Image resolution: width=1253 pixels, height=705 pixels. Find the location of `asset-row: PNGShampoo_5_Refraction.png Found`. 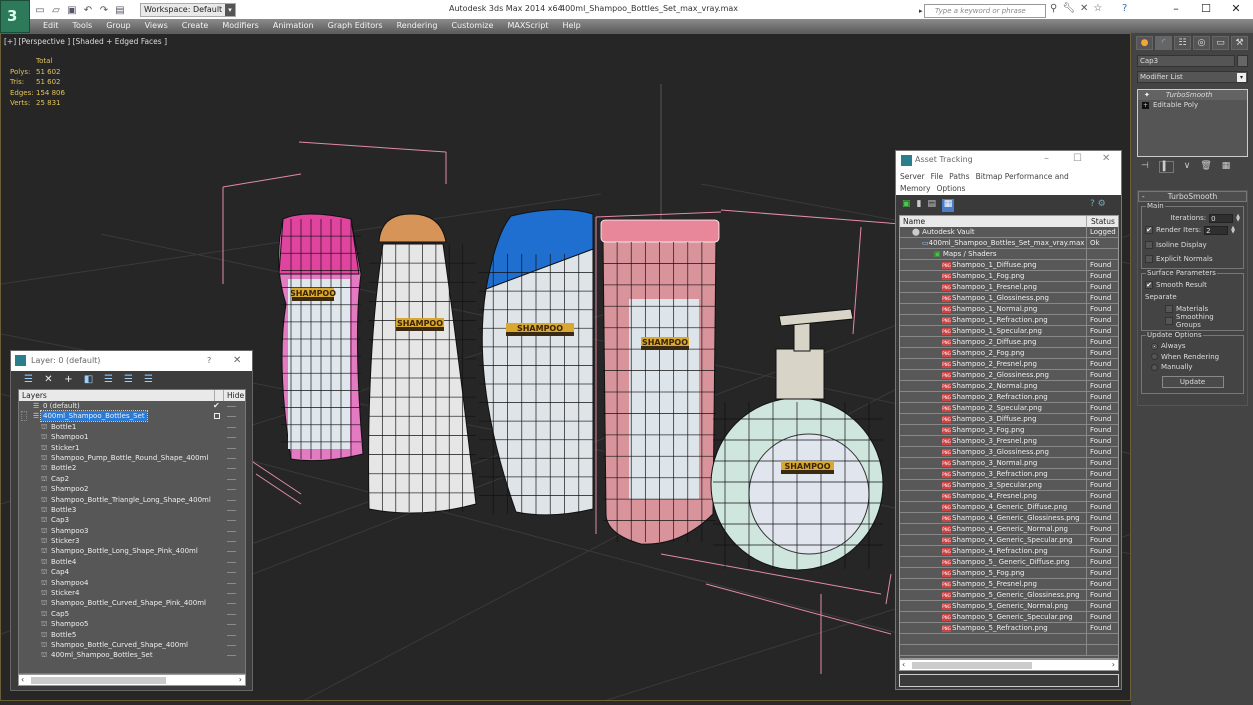

asset-row: PNGShampoo_5_Refraction.png Found is located at coordinates (1009, 628).